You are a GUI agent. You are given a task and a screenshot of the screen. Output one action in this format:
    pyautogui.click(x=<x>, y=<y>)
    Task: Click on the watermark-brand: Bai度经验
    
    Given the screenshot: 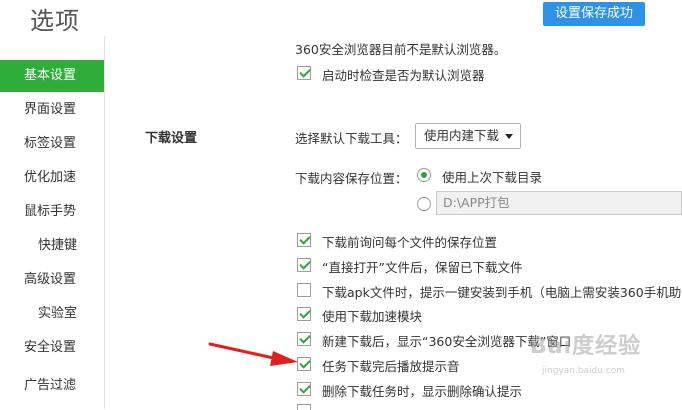 What is the action you would take?
    pyautogui.click(x=586, y=346)
    